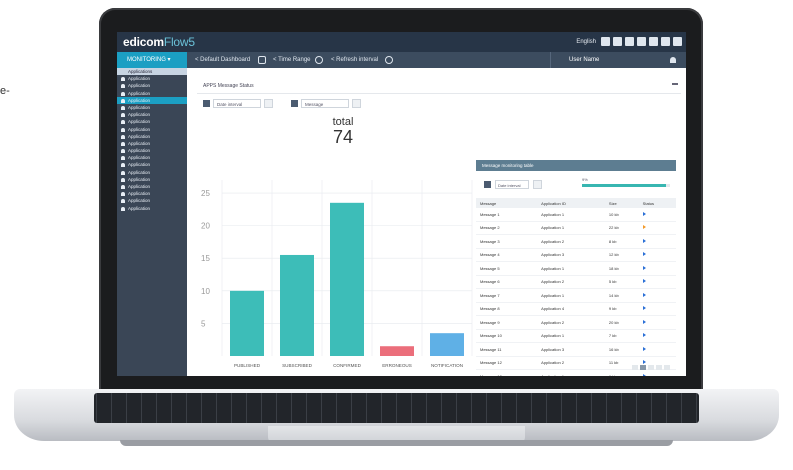 The width and height of the screenshot is (793, 470). Describe the element at coordinates (576, 322) in the screenshot. I see `table-row: Message 9 Application 2 20 kb` at that location.